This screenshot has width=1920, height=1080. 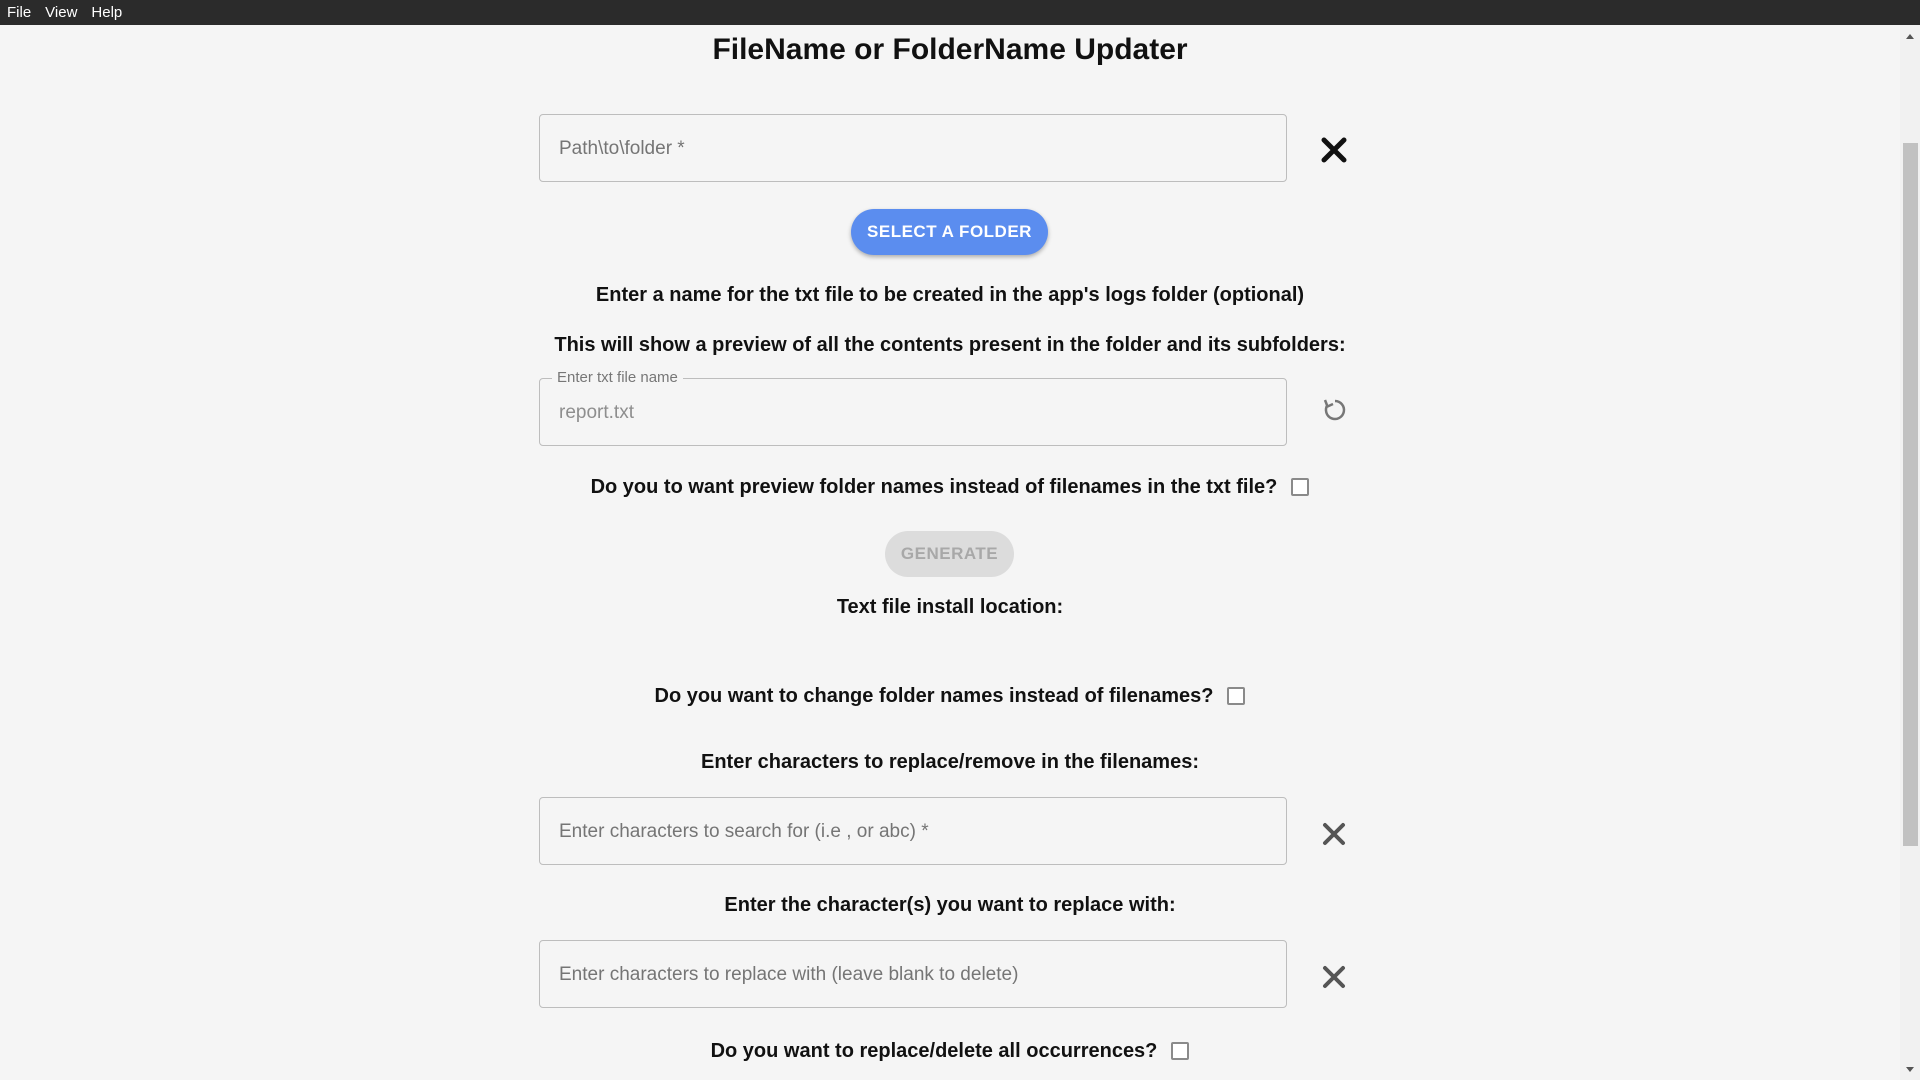 I want to click on scroll-down-icon, so click(x=1910, y=1069).